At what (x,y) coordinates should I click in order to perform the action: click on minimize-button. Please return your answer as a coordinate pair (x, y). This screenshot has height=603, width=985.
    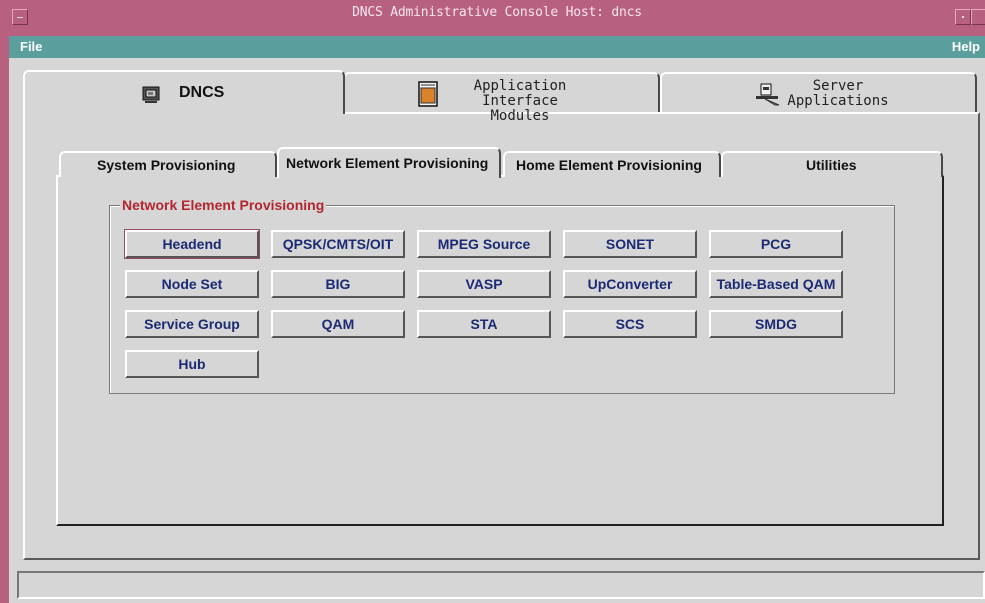
    Looking at the image, I should click on (963, 17).